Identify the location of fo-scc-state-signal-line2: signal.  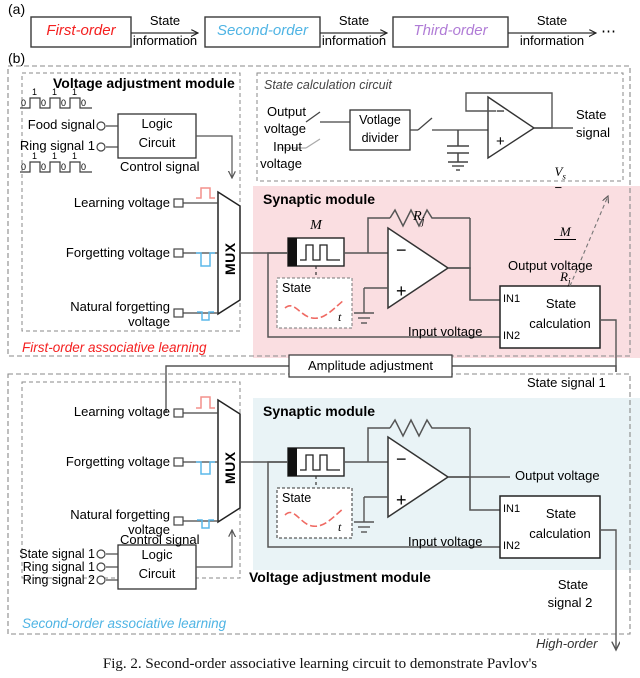
(593, 132).